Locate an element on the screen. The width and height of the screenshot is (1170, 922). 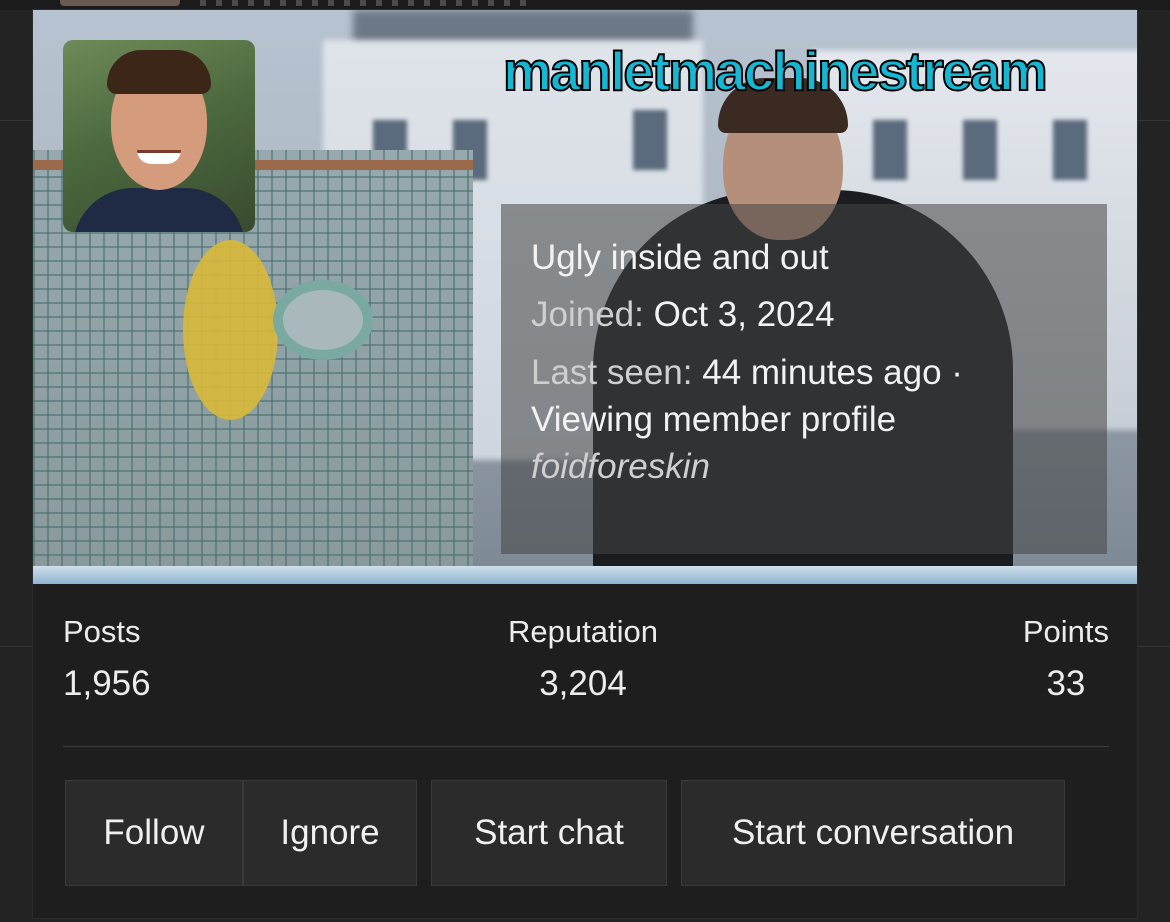
points-label: Points is located at coordinates (1065, 631).